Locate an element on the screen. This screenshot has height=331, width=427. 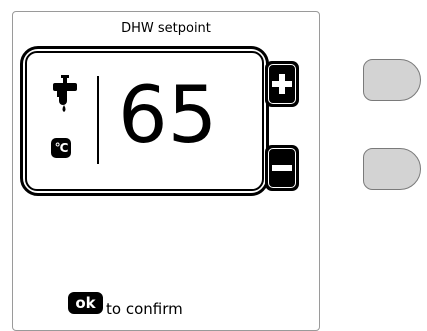
ok-icon: ok is located at coordinates (85, 303).